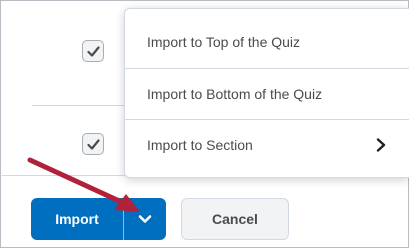 This screenshot has width=409, height=248. Describe the element at coordinates (267, 144) in the screenshot. I see `menu-item-import-section: Import to Section` at that location.